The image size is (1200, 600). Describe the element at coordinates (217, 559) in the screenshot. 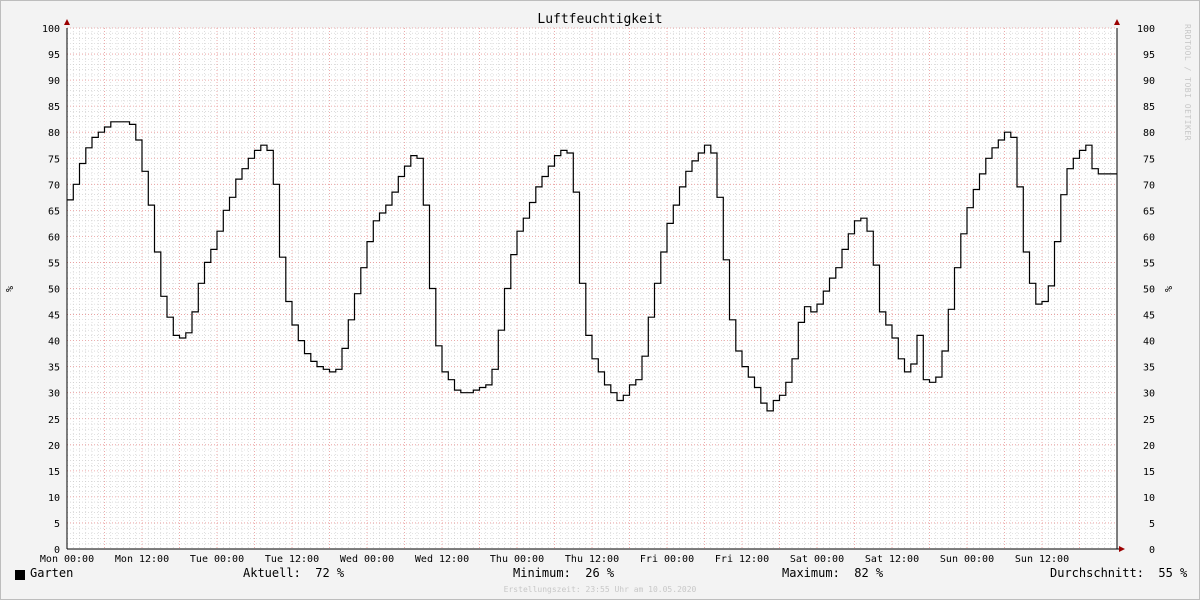

I see `x-tick-label: Tue 00:00` at that location.